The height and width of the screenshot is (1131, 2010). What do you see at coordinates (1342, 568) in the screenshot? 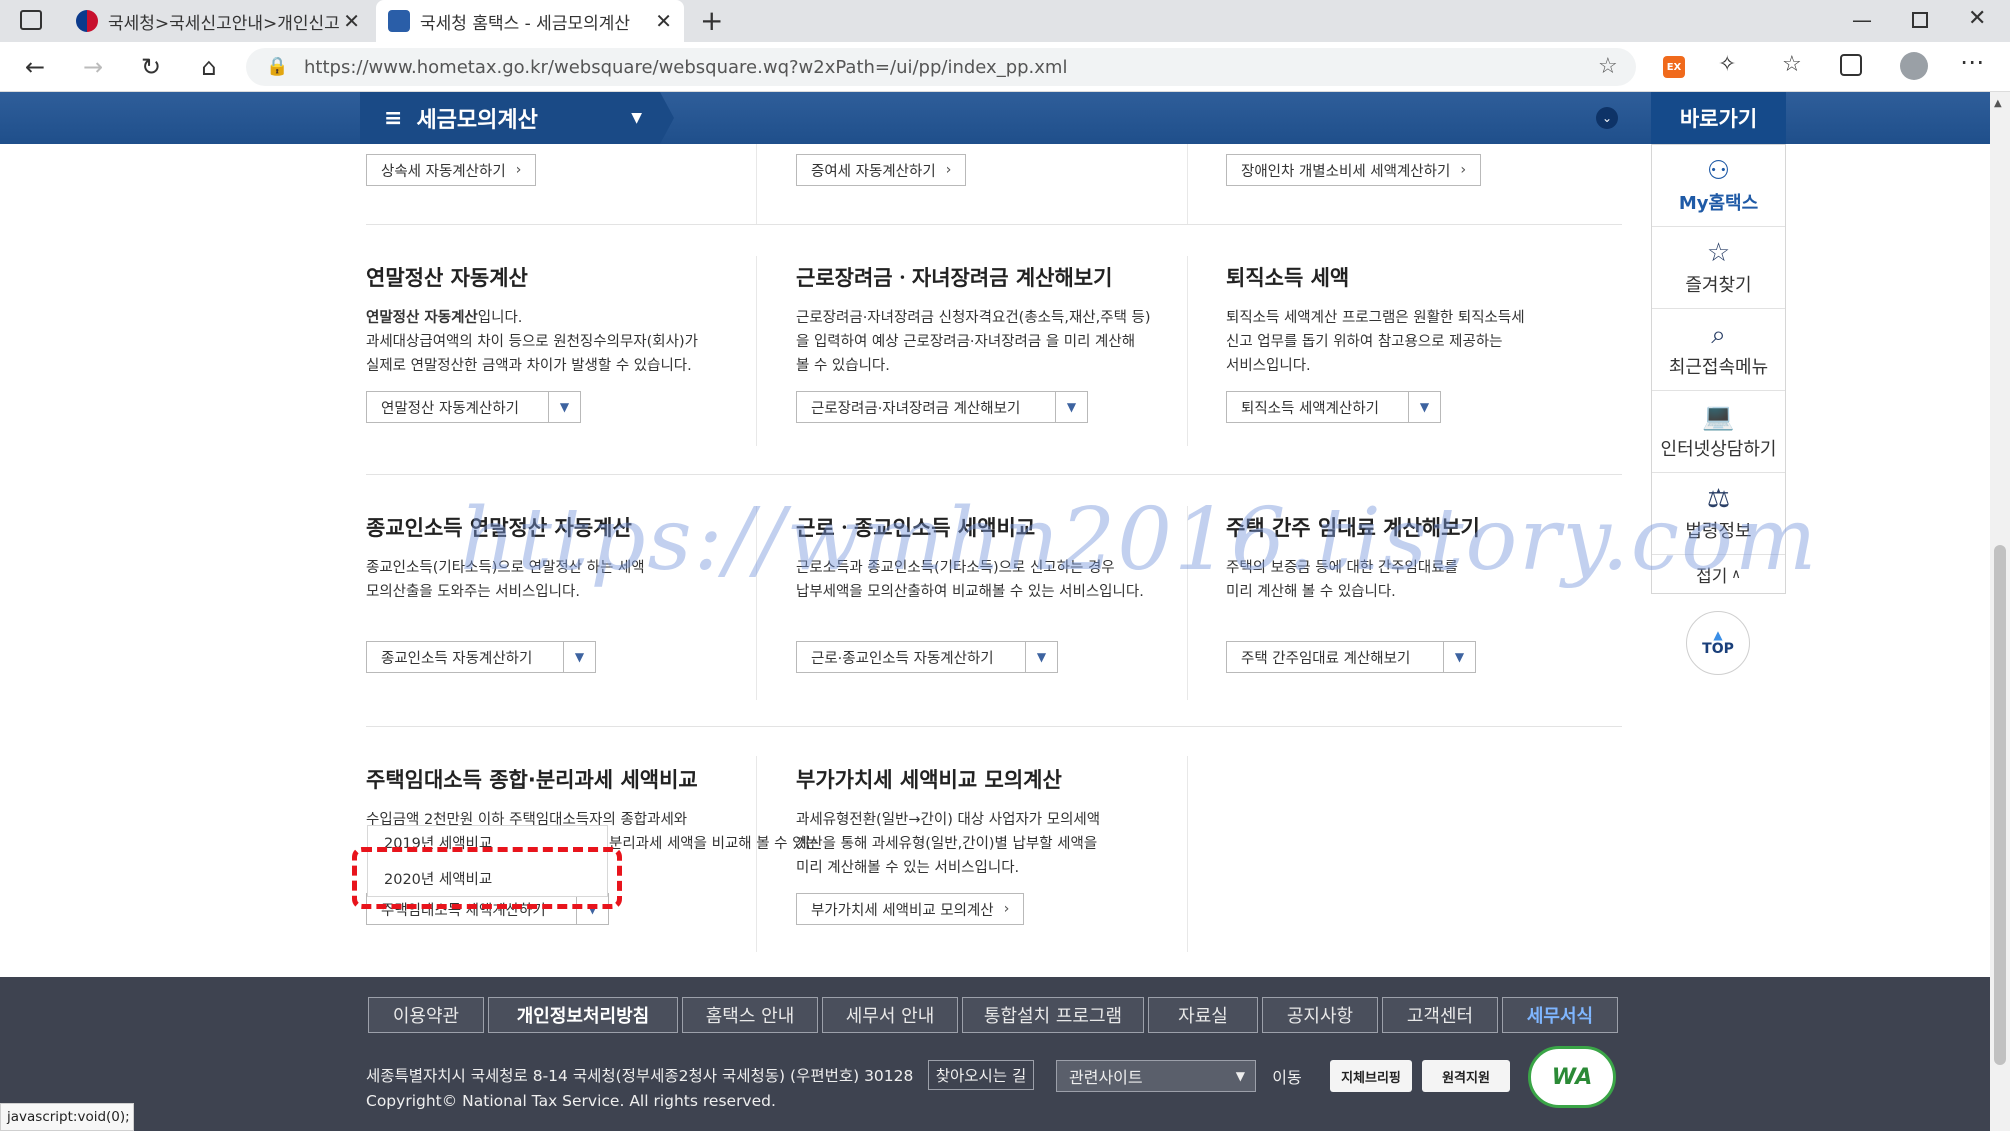
I see `section-desc: 주택의 보증금 등에 대한 간주임대료를` at bounding box center [1342, 568].